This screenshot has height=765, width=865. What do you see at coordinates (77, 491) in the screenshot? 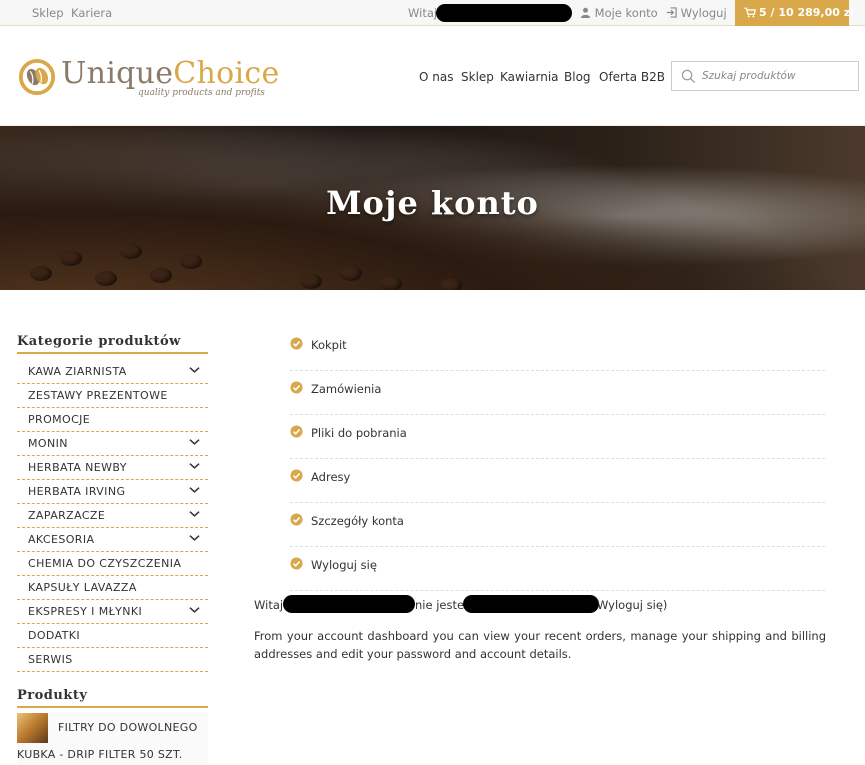
I see `category-label: HERBATA IRVING` at bounding box center [77, 491].